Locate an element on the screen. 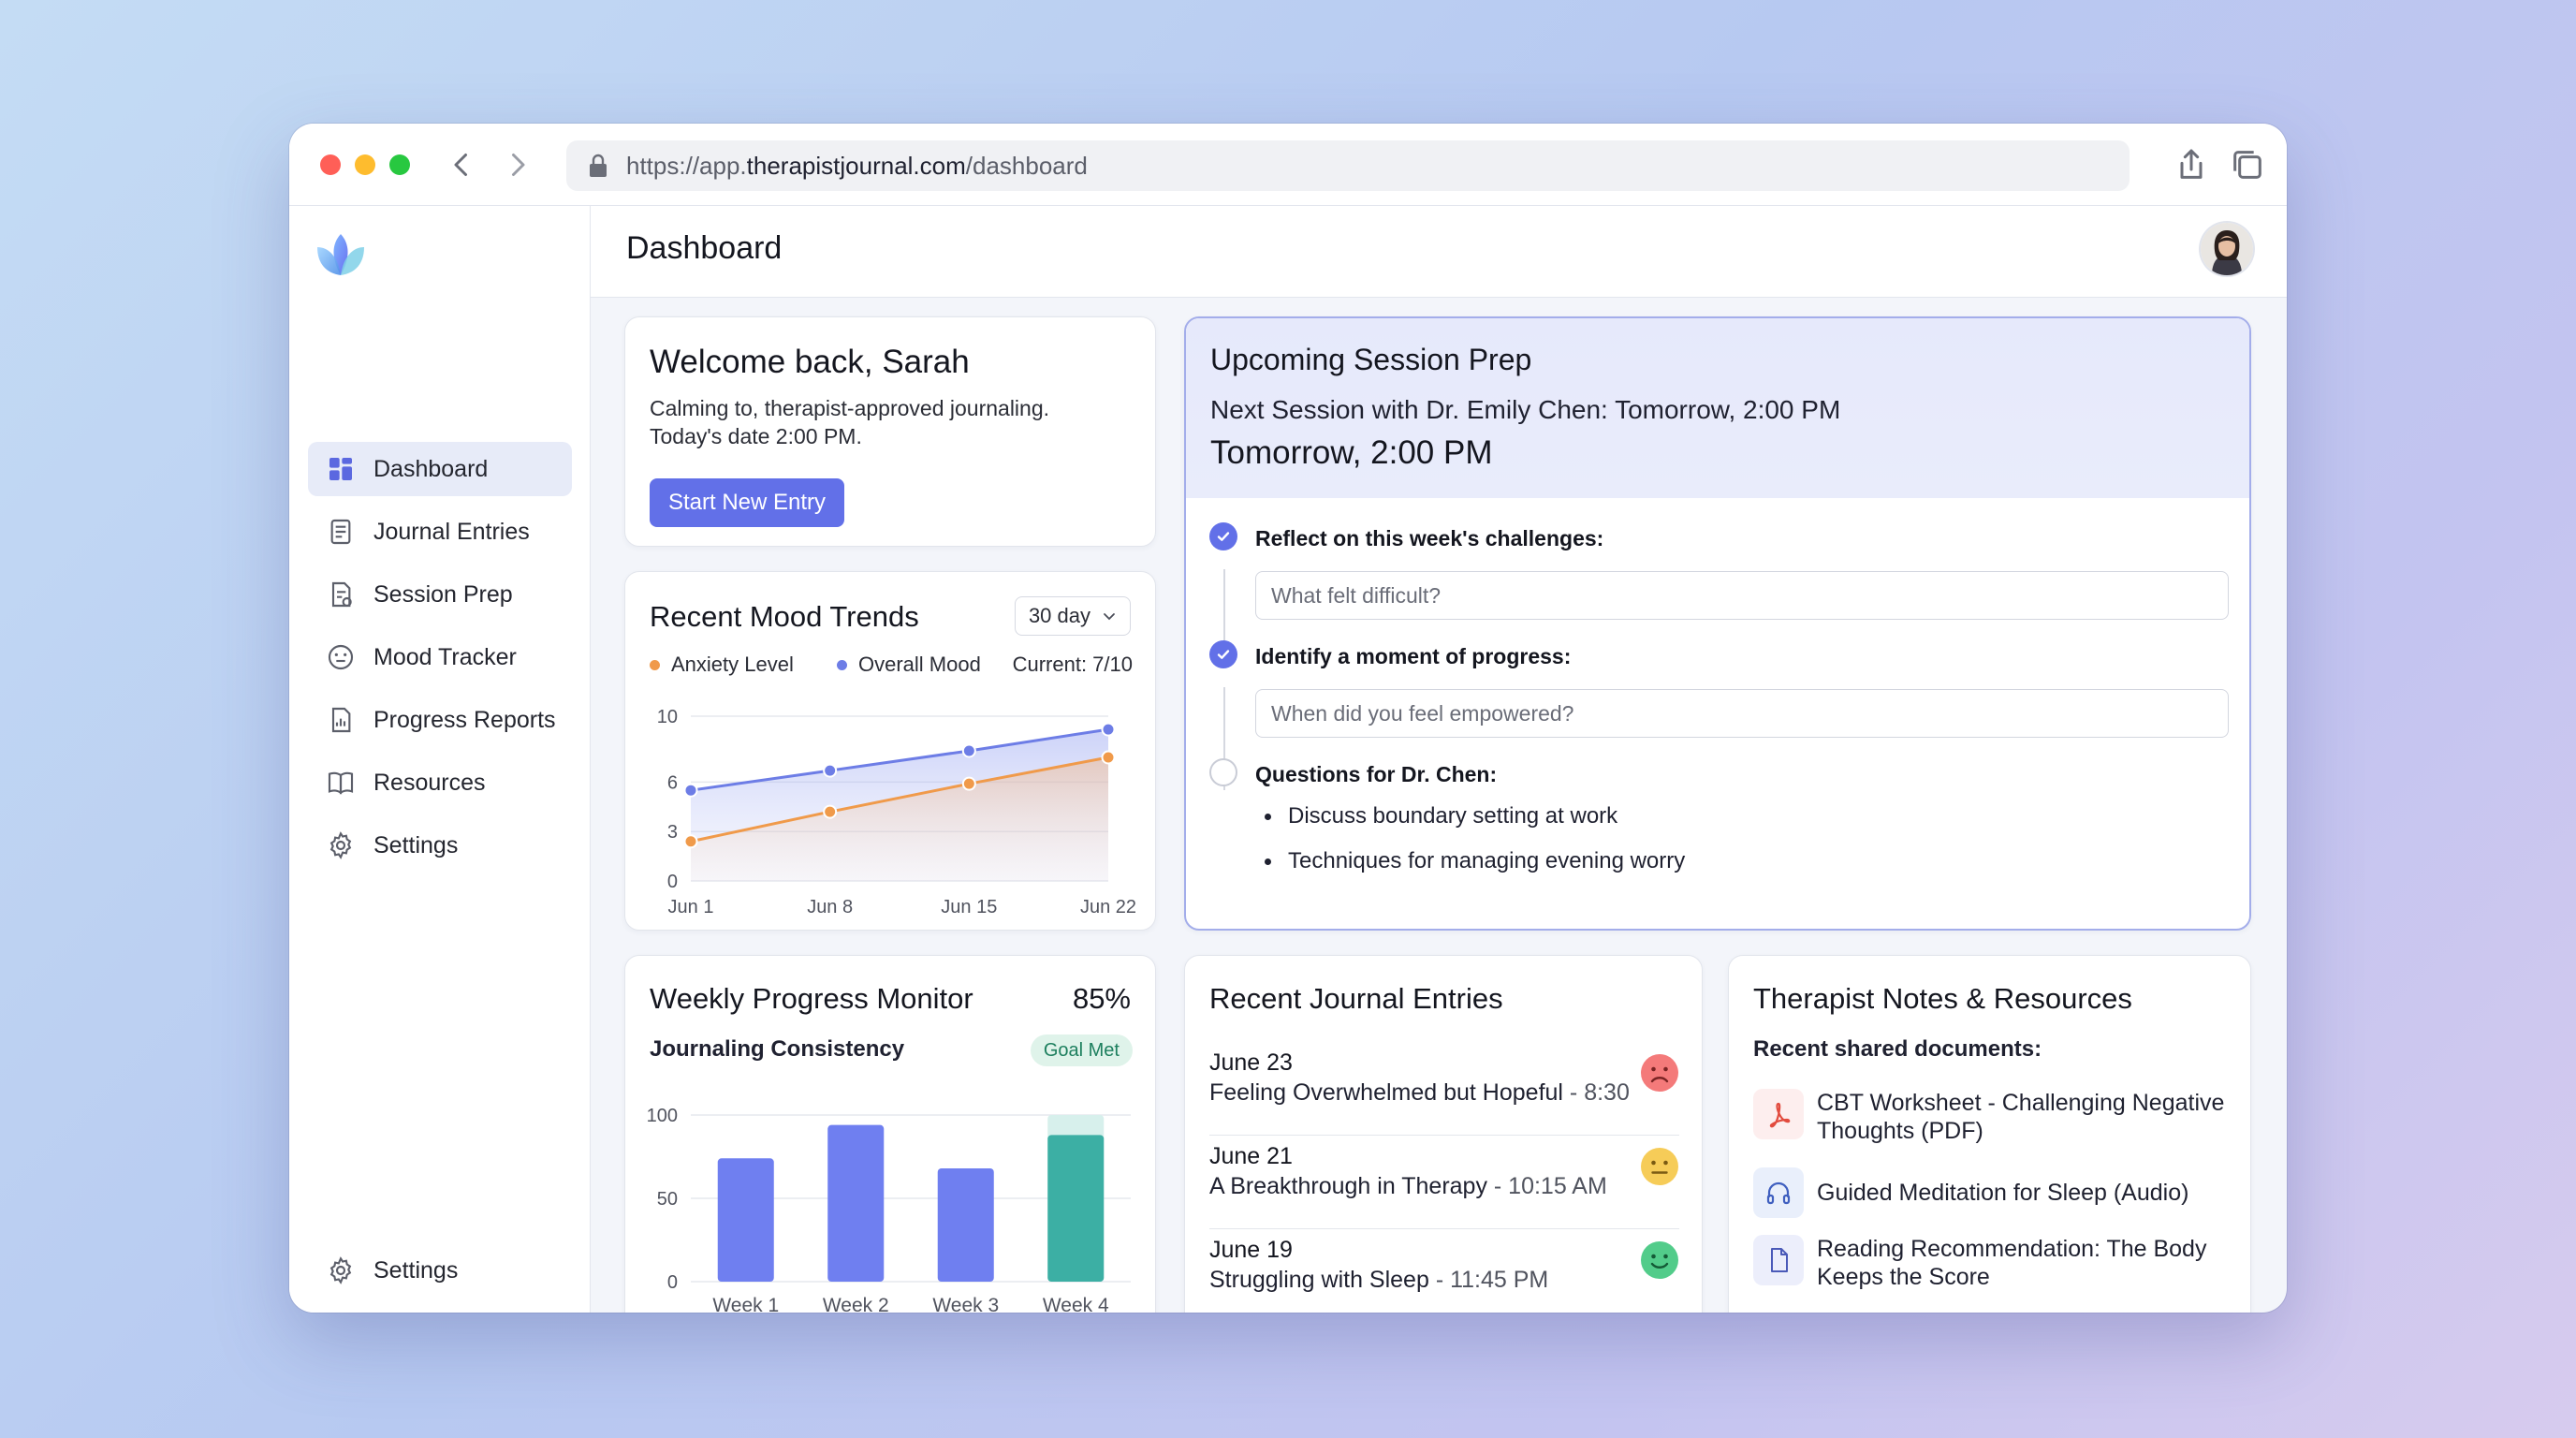  question-2-label: Identify a moment of progress: is located at coordinates (1413, 656).